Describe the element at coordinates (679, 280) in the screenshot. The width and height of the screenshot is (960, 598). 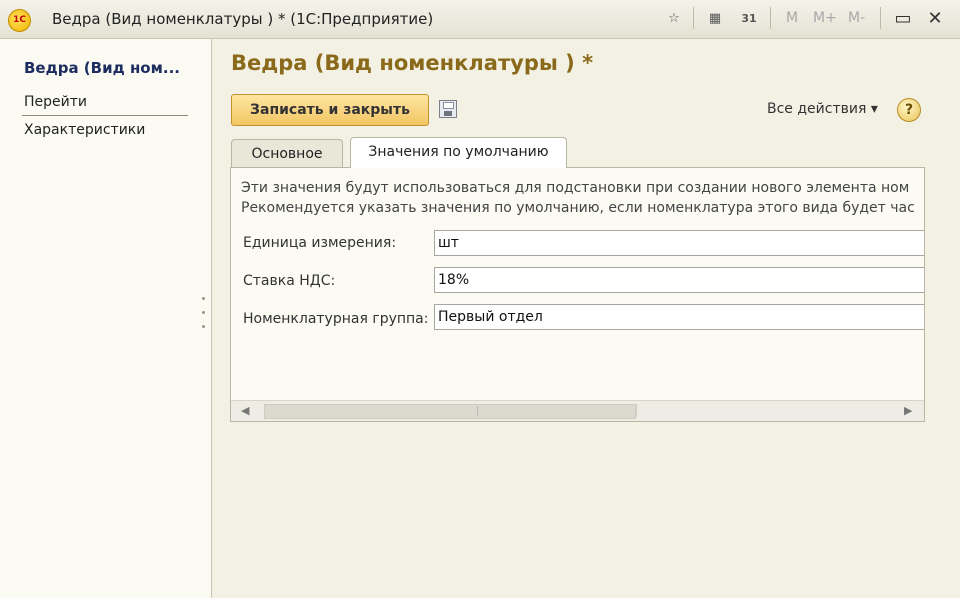
I see `vat-rate-field: 18%` at that location.